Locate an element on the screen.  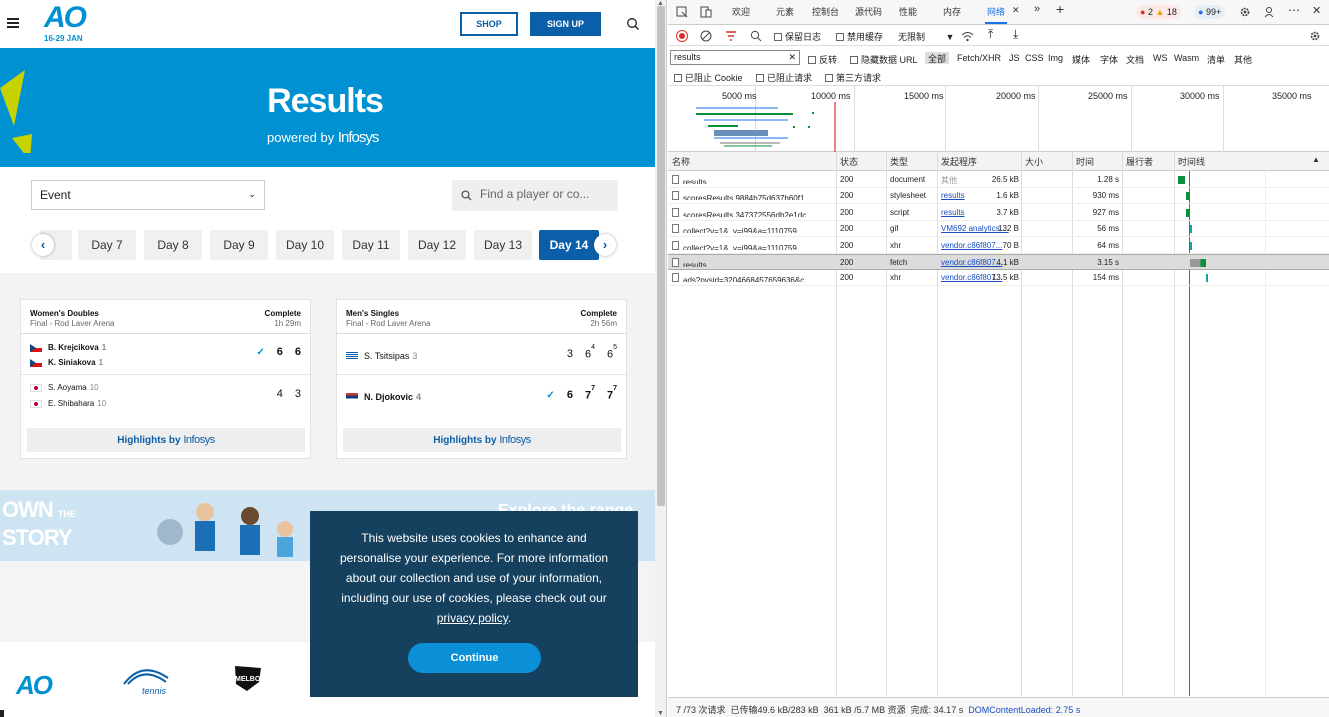
tab-memory: 内存 is located at coordinates (952, 11).